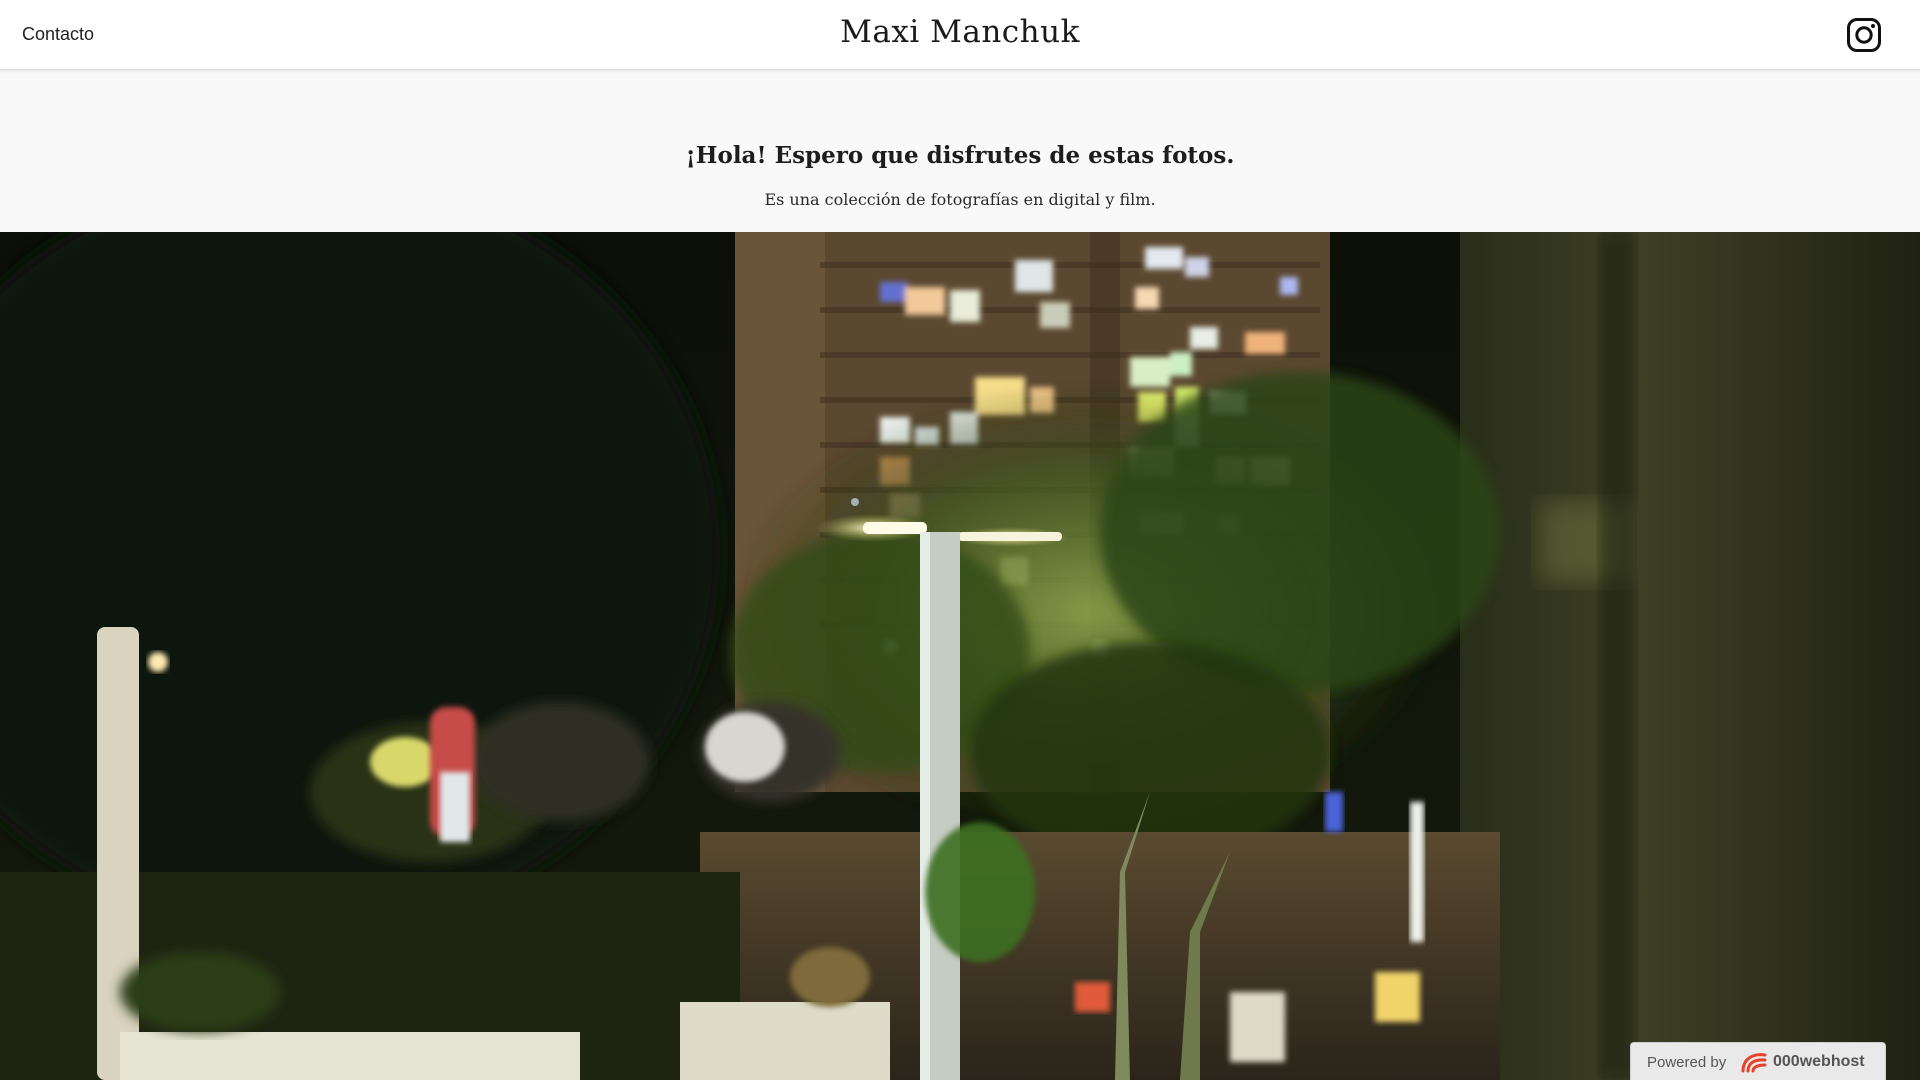 This screenshot has height=1080, width=1920. What do you see at coordinates (1687, 1062) in the screenshot?
I see `powered-by-label: Powered by` at bounding box center [1687, 1062].